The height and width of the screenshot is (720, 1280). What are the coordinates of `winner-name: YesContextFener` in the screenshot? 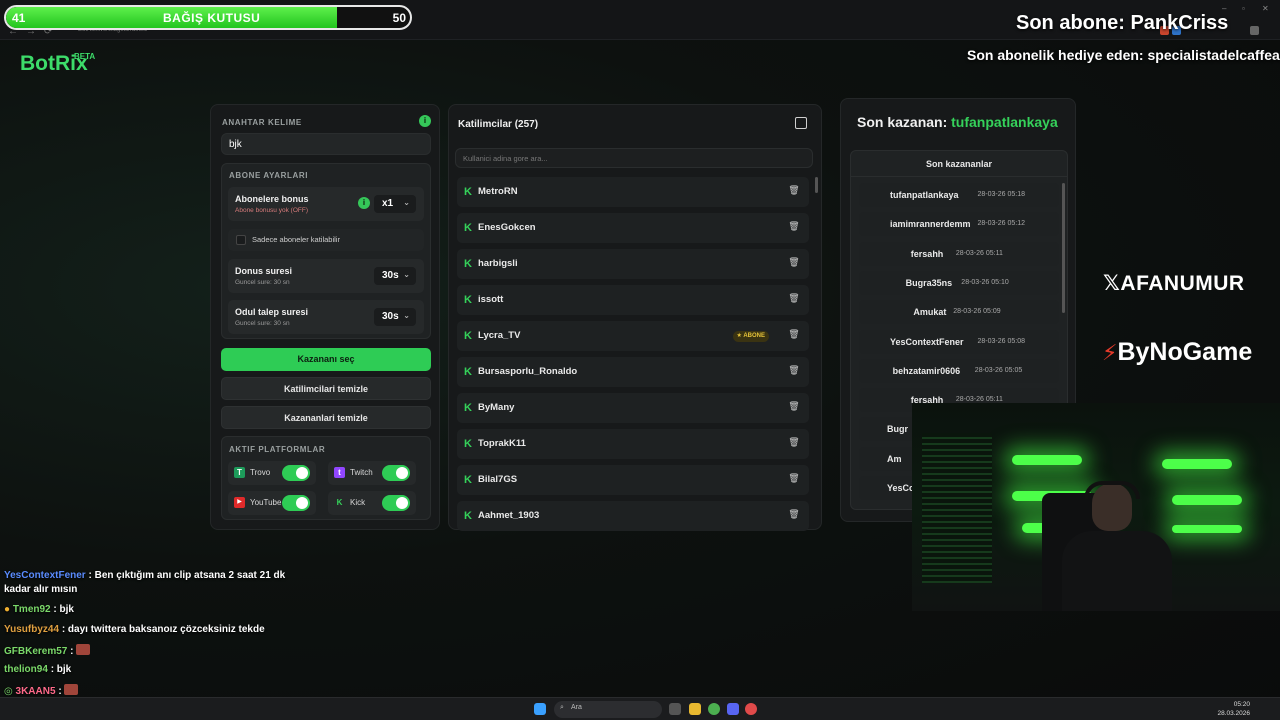 It's located at (927, 341).